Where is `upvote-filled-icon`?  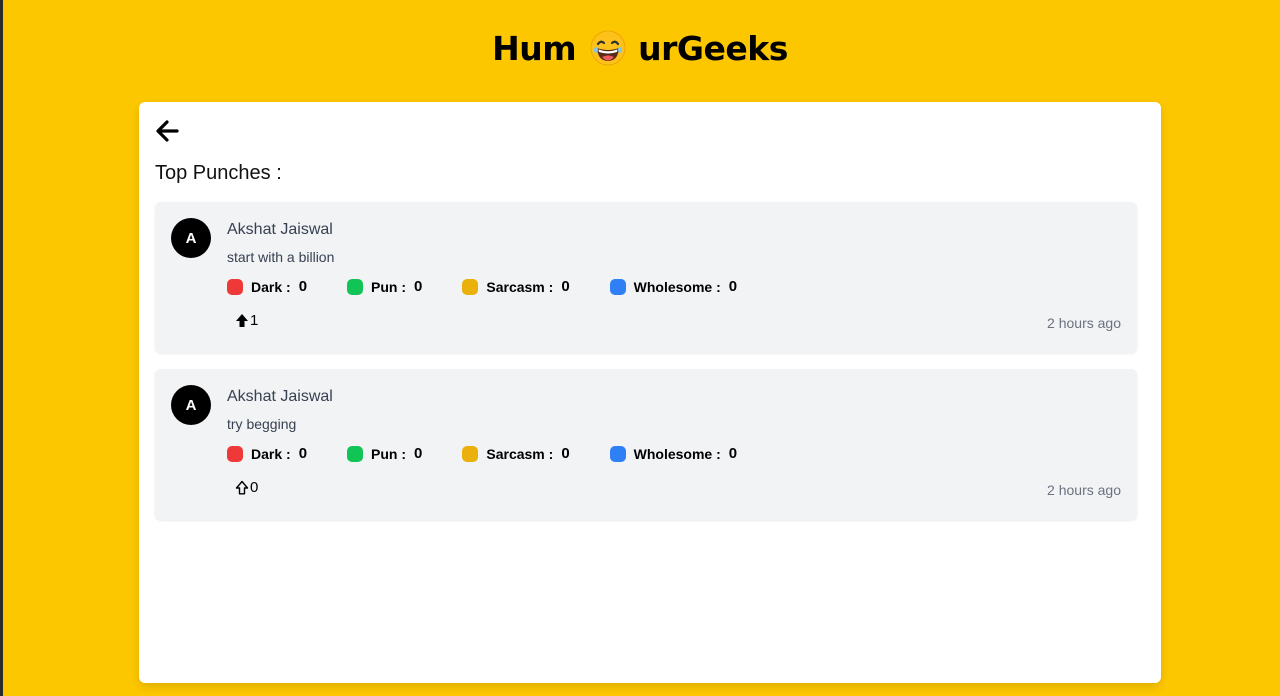
upvote-filled-icon is located at coordinates (242, 320).